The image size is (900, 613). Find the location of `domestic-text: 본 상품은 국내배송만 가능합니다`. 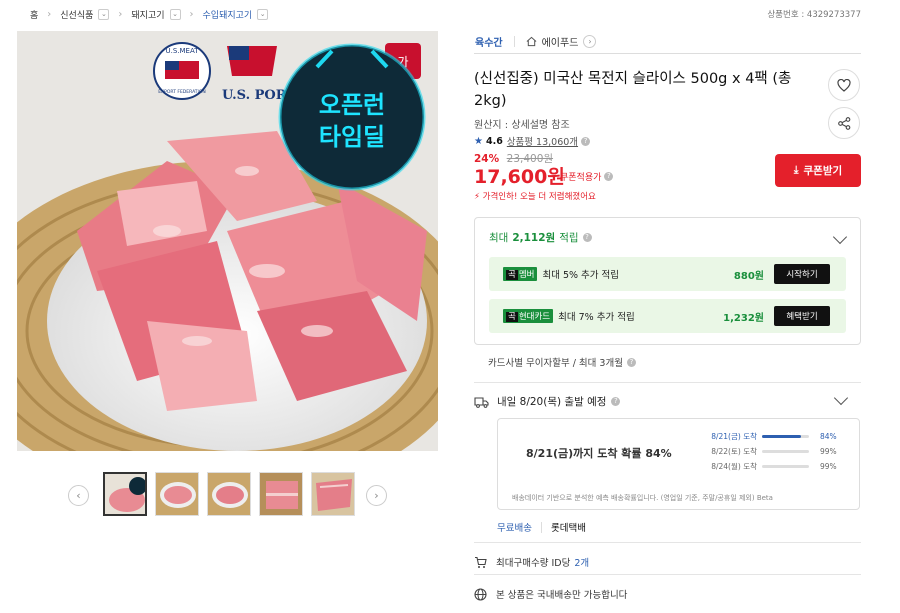

domestic-text: 본 상품은 국내배송만 가능합니다 is located at coordinates (562, 595).